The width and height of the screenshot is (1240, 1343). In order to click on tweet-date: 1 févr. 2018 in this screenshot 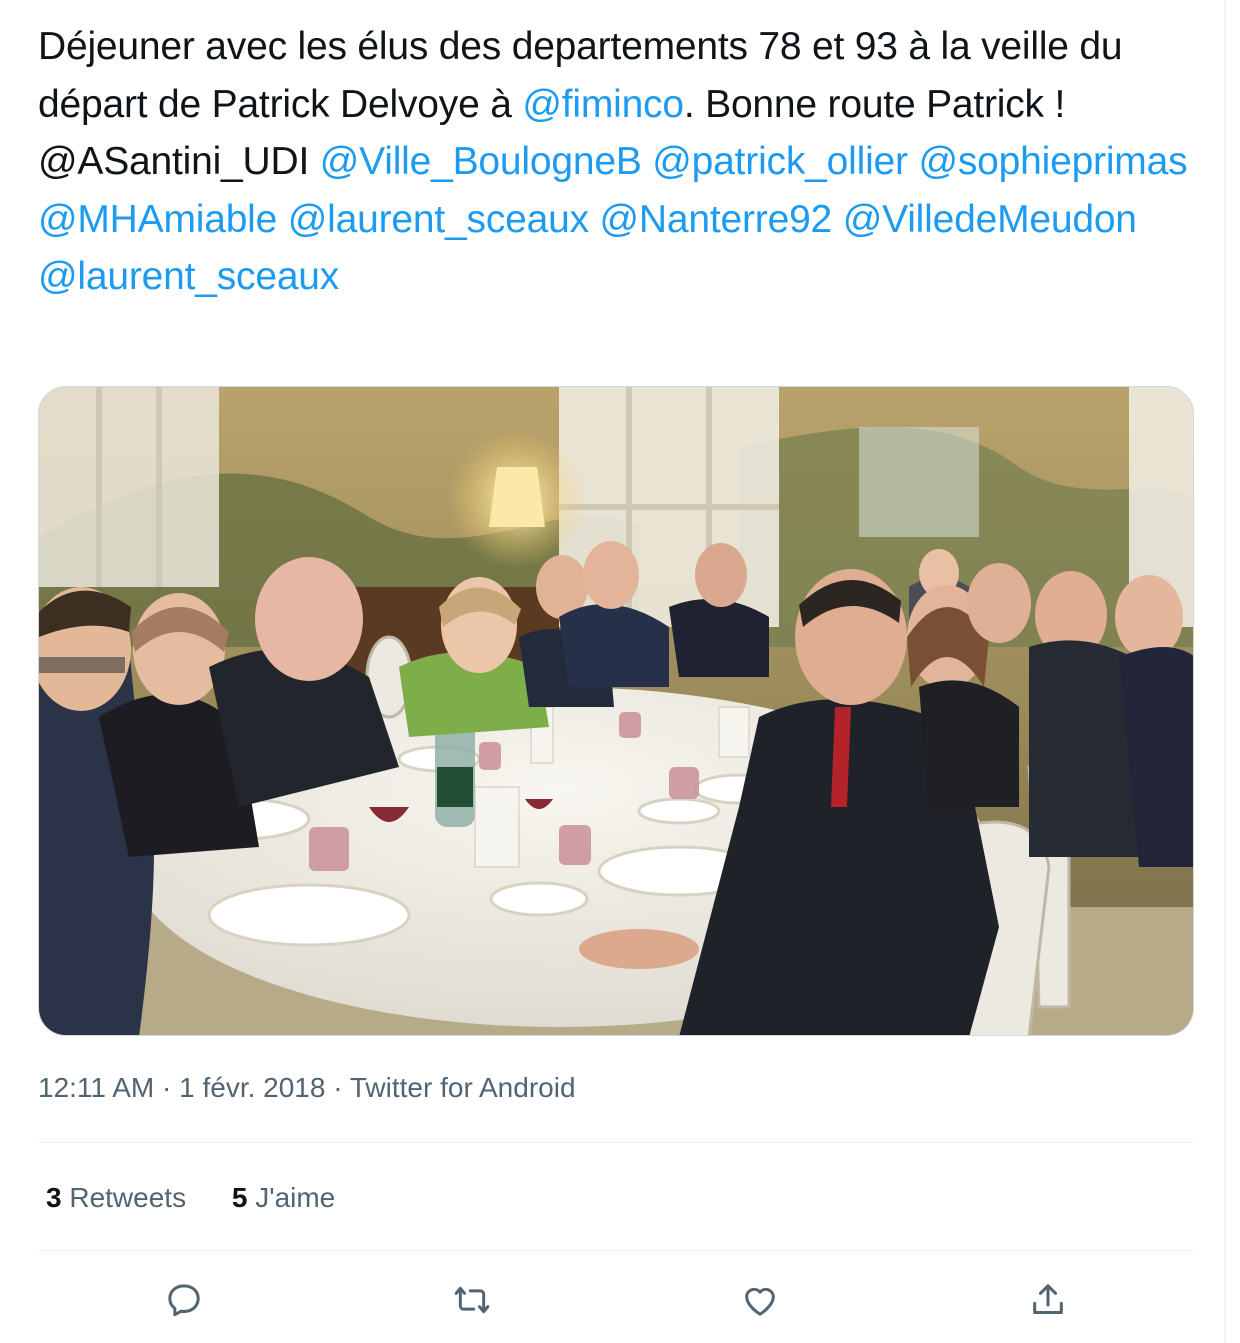, I will do `click(252, 1087)`.